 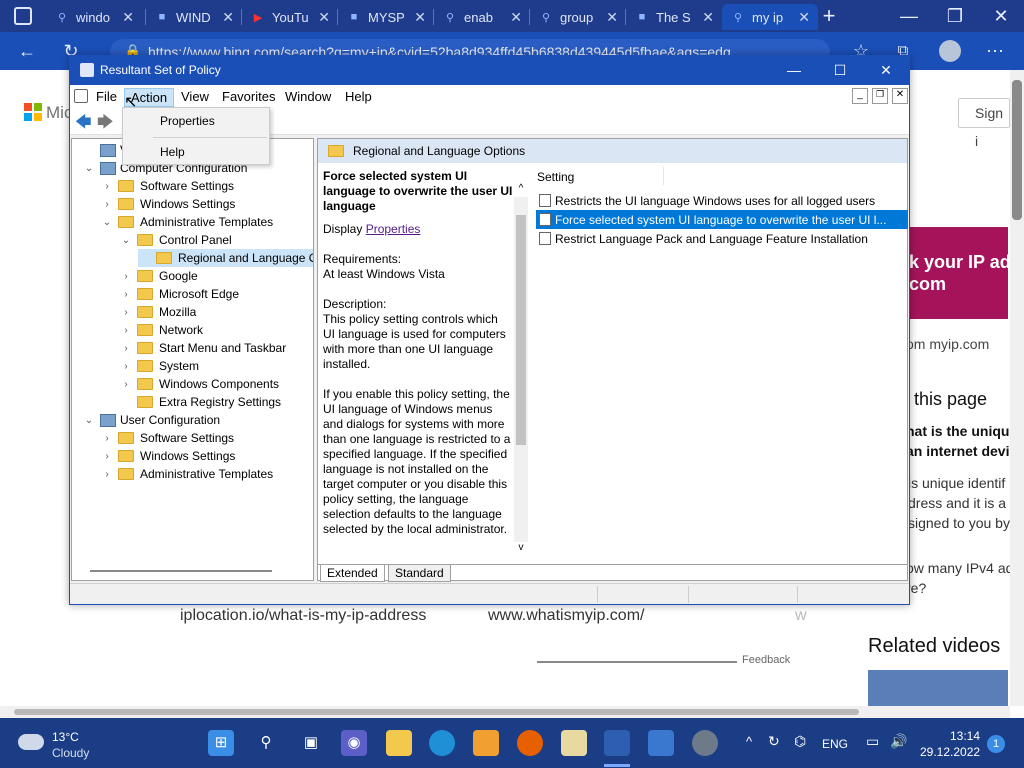 What do you see at coordinates (947, 344) in the screenshot?
I see `myip-link: om myip.com` at bounding box center [947, 344].